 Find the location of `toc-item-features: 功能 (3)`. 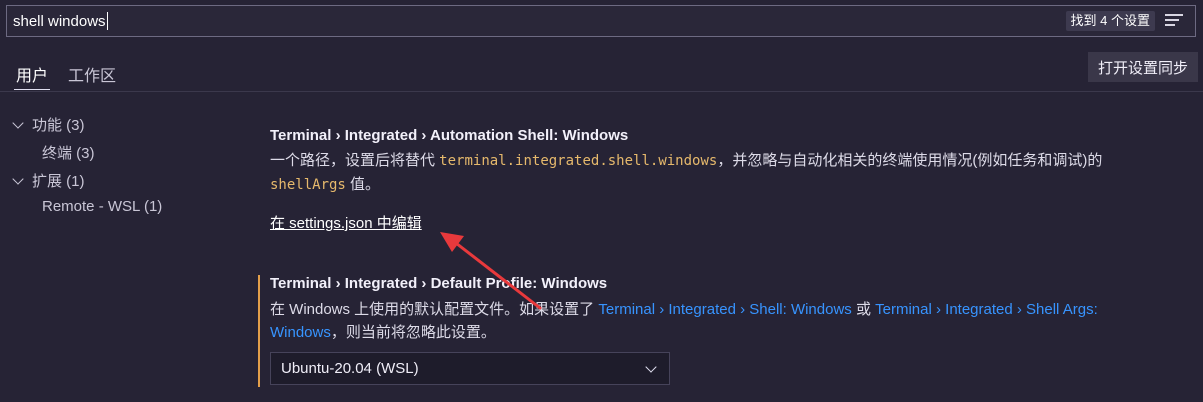

toc-item-features: 功能 (3) is located at coordinates (48, 124).